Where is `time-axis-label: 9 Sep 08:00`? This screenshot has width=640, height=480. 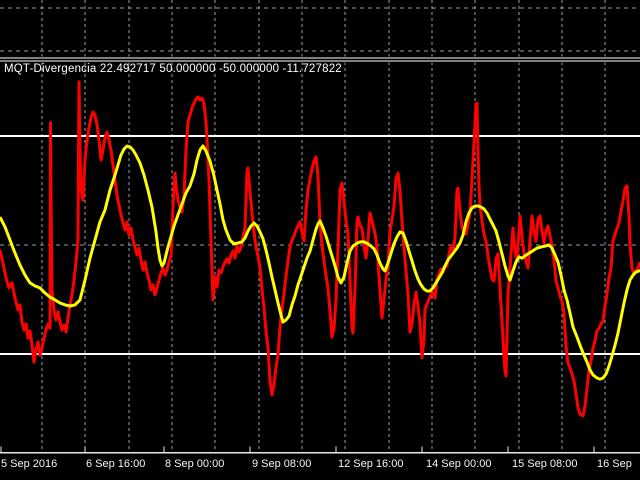
time-axis-label: 9 Sep 08:00 is located at coordinates (282, 464).